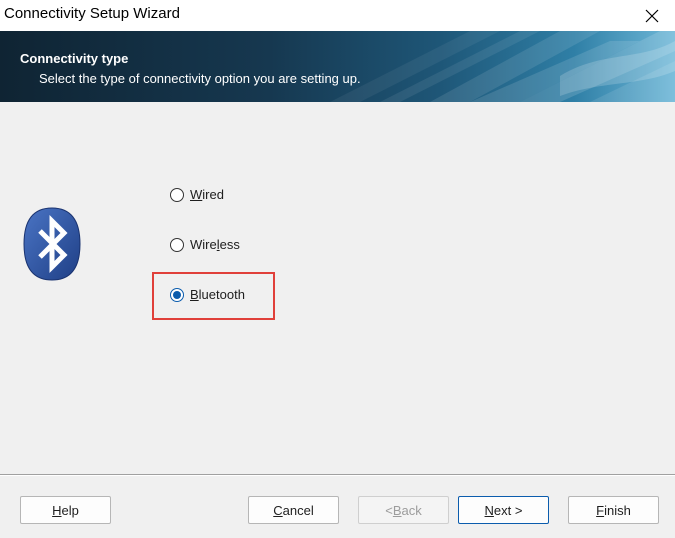 The height and width of the screenshot is (538, 675). I want to click on close-icon, so click(652, 15).